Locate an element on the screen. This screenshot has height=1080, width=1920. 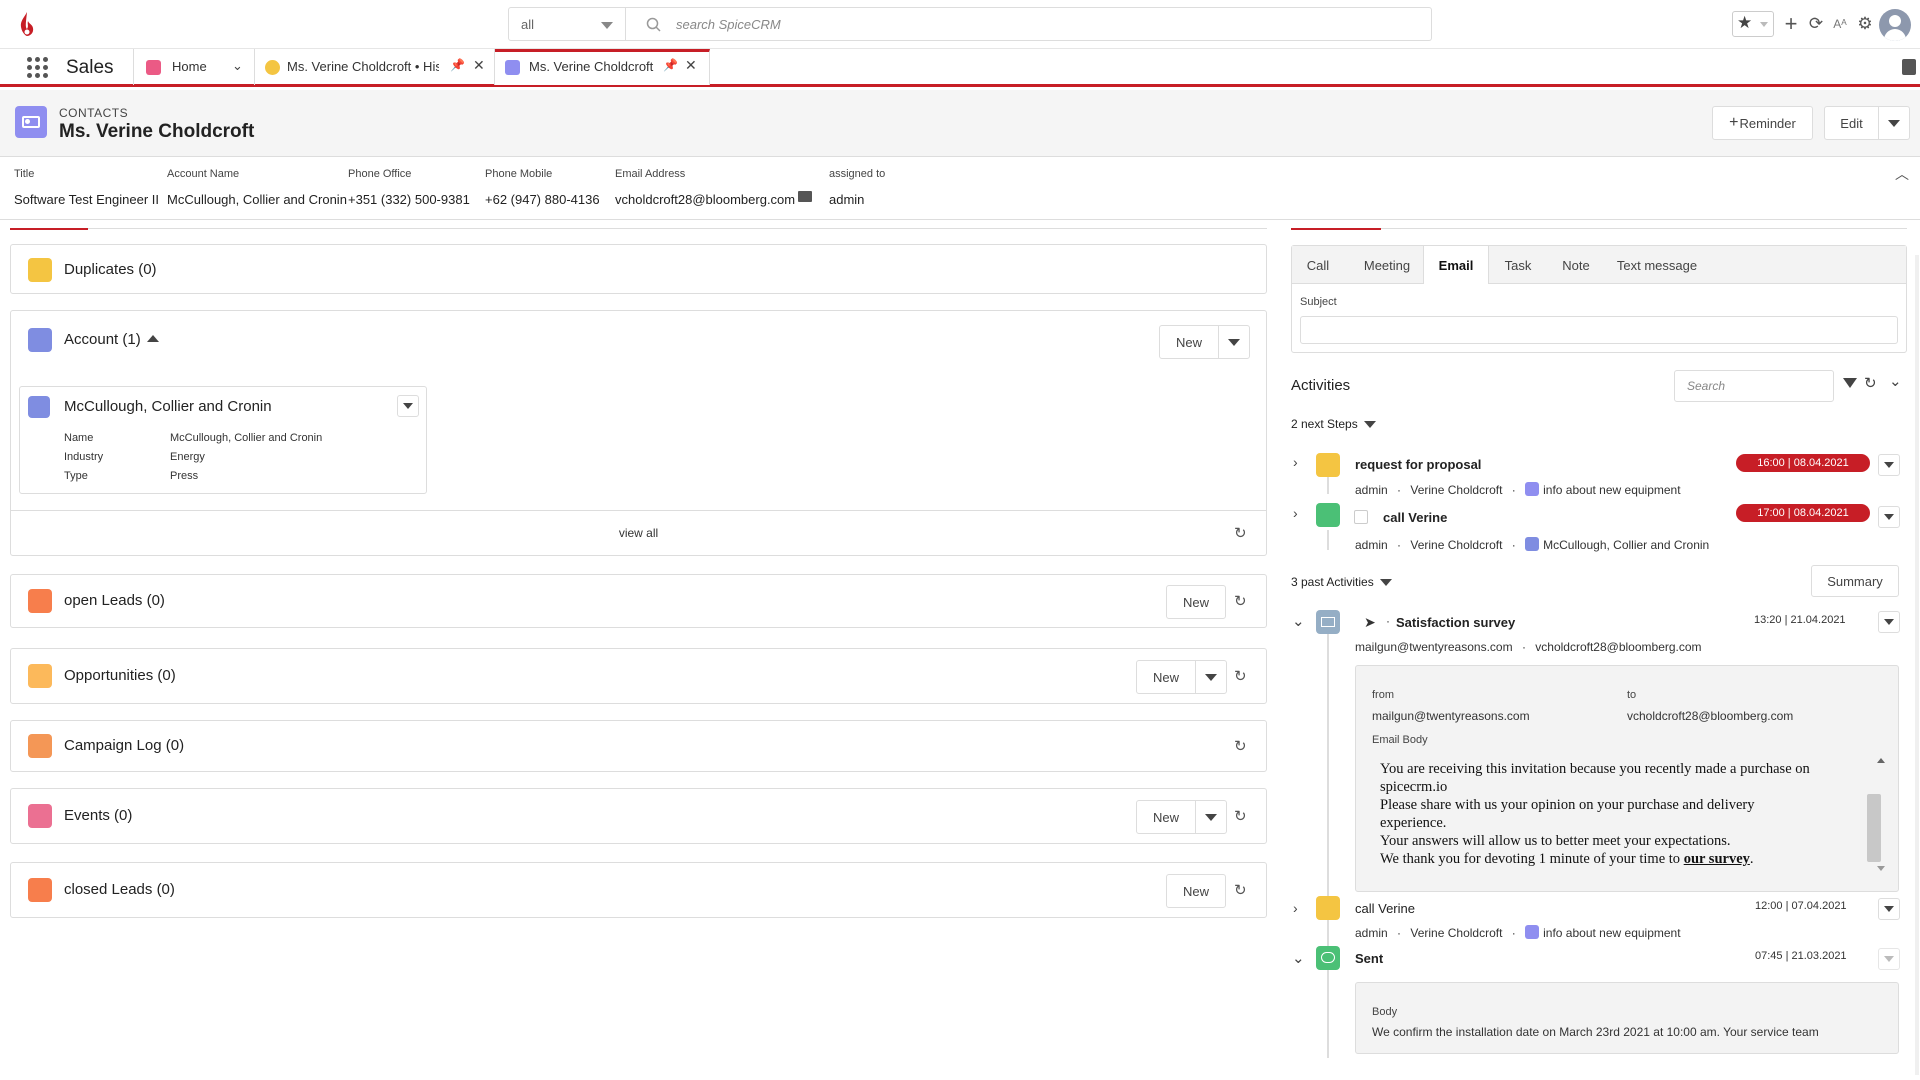
tab-home: Home ⌄ is located at coordinates (194, 67).